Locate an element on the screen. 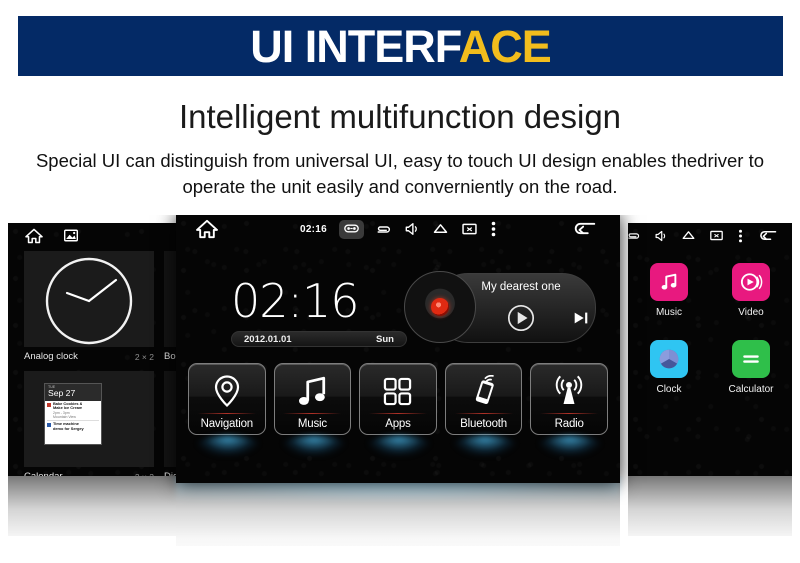 This screenshot has width=800, height=563. tile-bluetooth: Bluetooth is located at coordinates (483, 409).